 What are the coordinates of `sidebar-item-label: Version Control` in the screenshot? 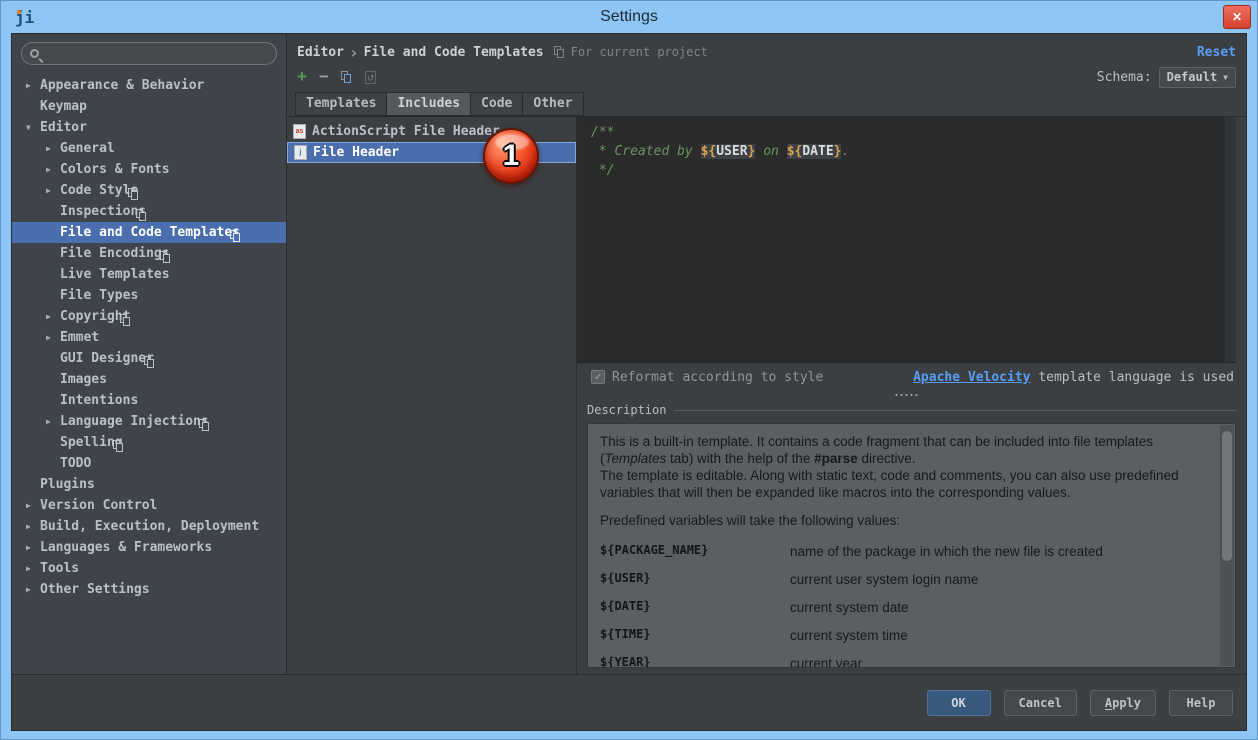 It's located at (99, 505).